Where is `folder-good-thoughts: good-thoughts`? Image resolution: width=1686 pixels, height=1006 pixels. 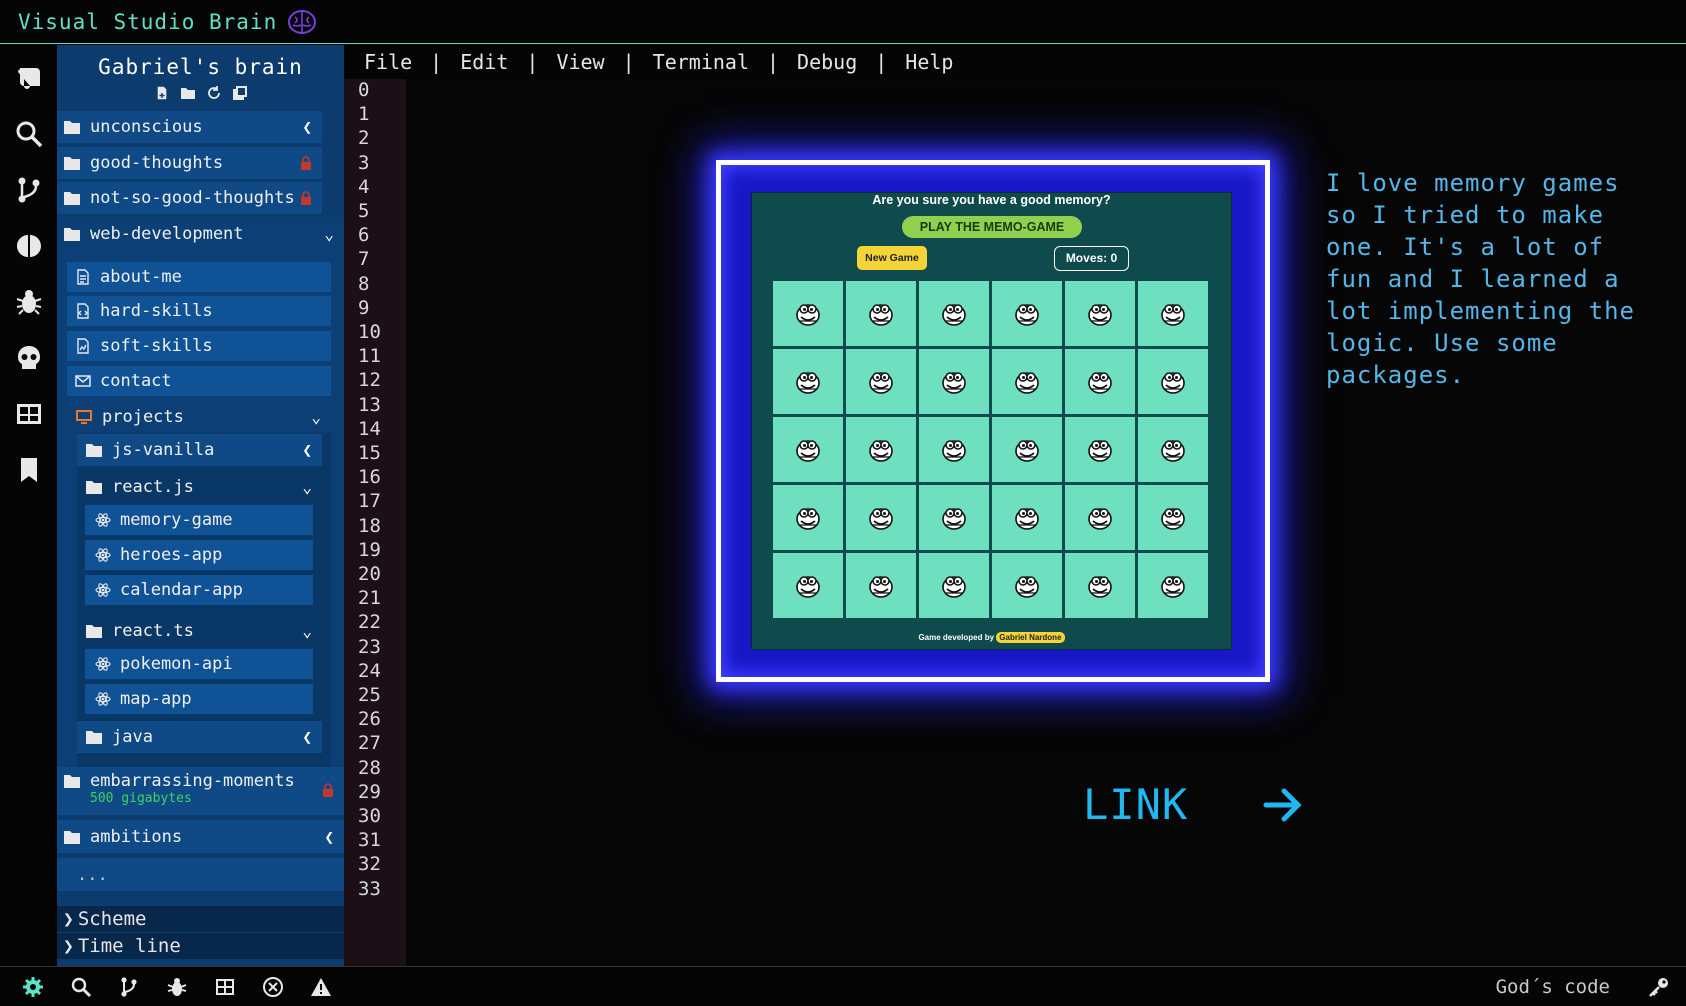
folder-good-thoughts: good-thoughts is located at coordinates (189, 163).